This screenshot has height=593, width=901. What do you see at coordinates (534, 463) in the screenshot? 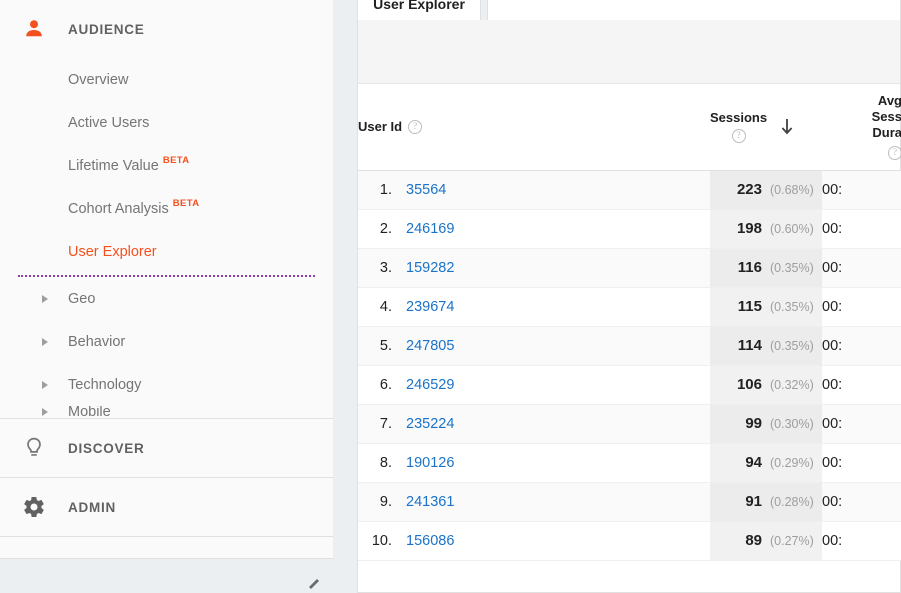
I see `cell-user-id: 8. 190126` at bounding box center [534, 463].